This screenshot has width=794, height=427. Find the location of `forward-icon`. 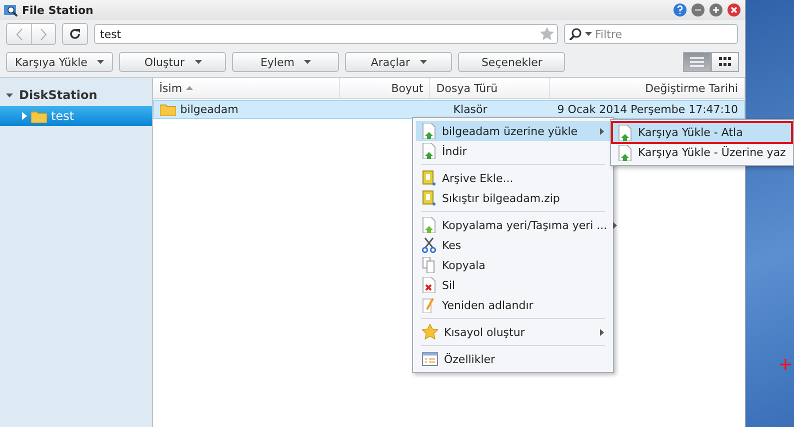

forward-icon is located at coordinates (43, 34).